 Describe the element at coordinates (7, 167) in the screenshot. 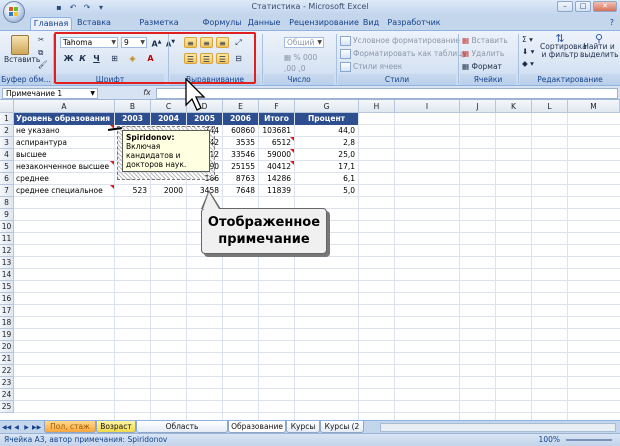

I see `row-header: 5` at that location.